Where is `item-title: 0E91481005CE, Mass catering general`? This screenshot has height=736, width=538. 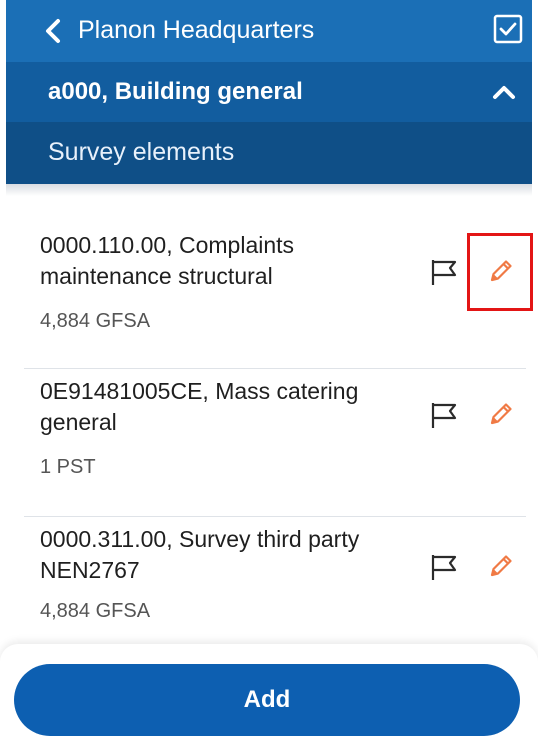
item-title: 0E91481005CE, Mass catering general is located at coordinates (199, 406).